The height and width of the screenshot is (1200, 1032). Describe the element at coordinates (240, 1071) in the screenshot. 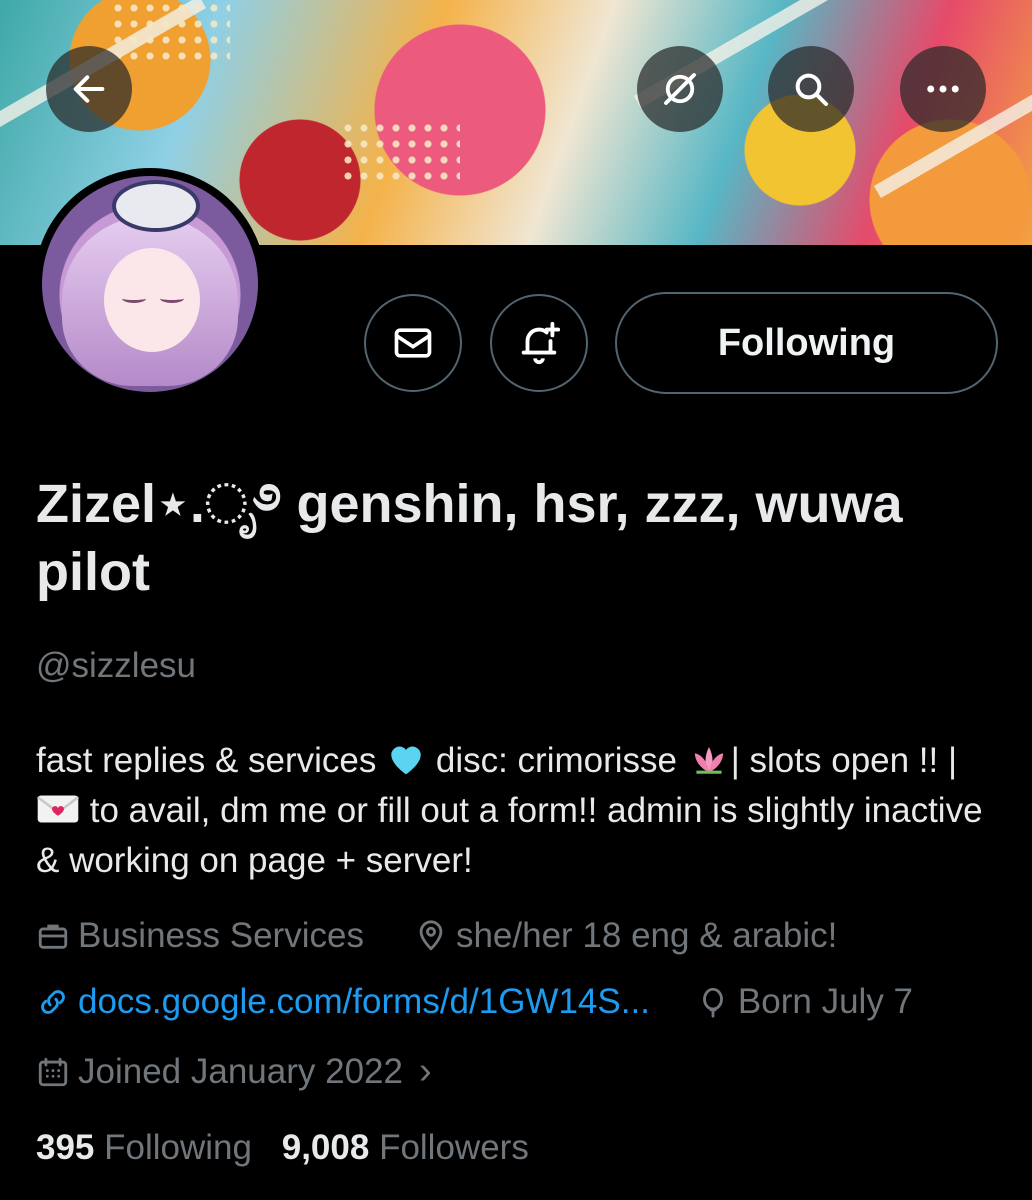

I see `joined-text: Joined January 2022` at that location.